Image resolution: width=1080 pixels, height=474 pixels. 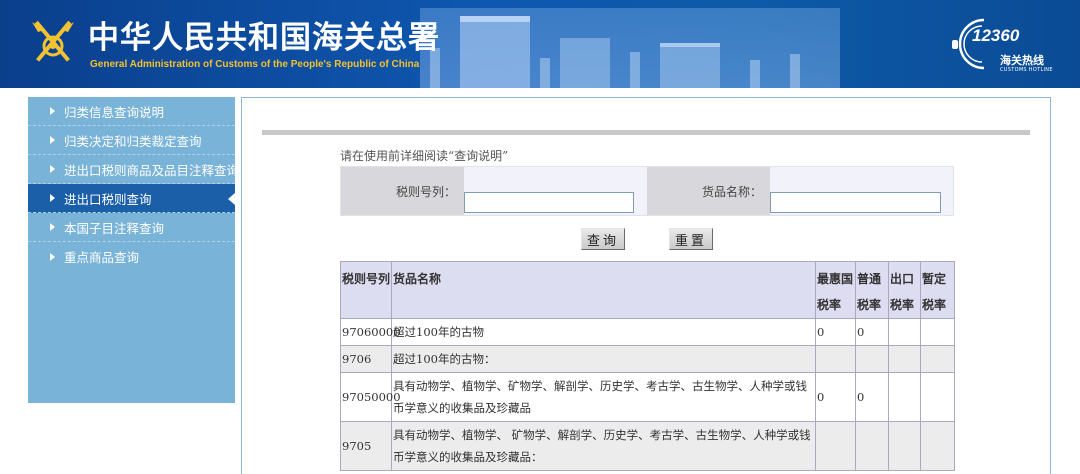 I want to click on goods-name-label: 货品名称：, so click(x=708, y=191).